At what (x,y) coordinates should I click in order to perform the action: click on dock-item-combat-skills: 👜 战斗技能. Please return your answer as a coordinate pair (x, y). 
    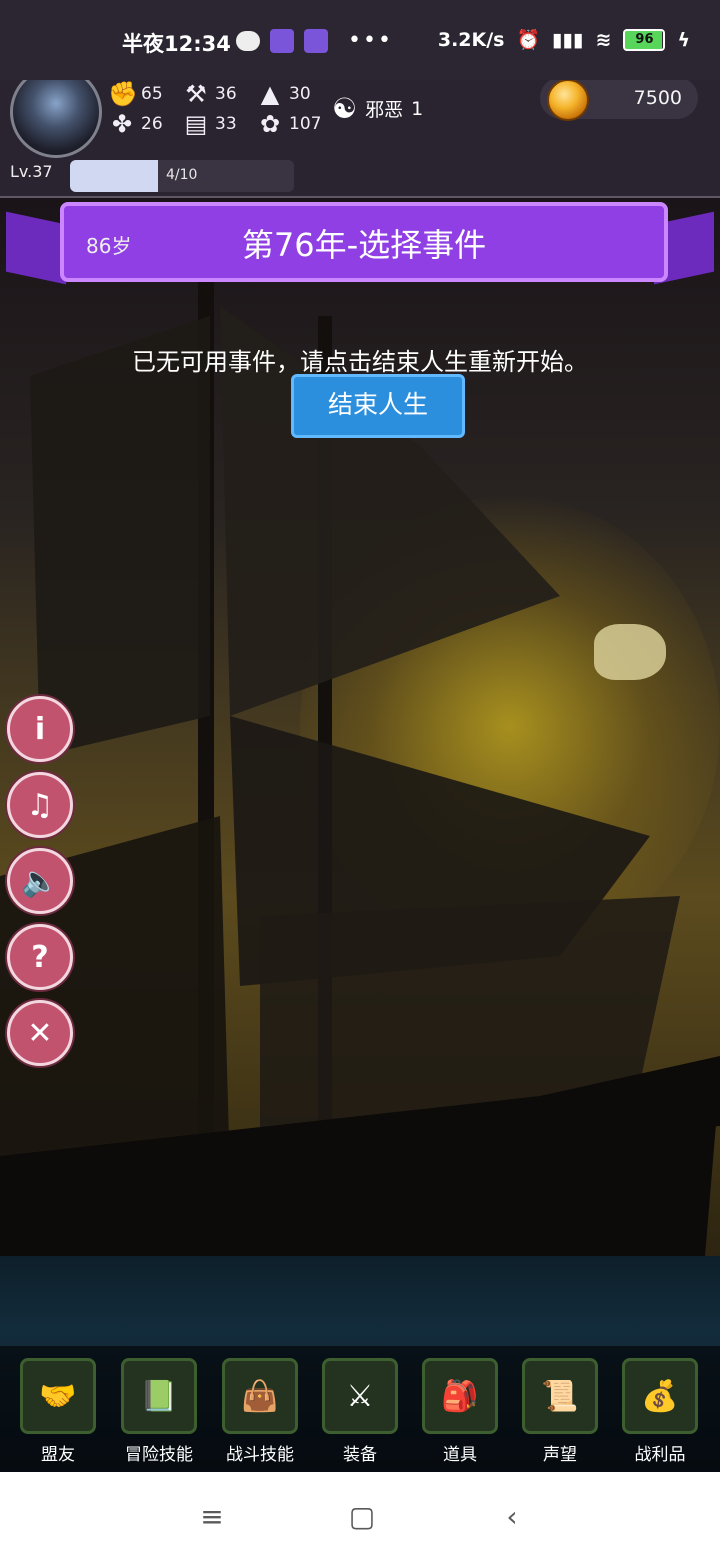
    Looking at the image, I should click on (260, 1411).